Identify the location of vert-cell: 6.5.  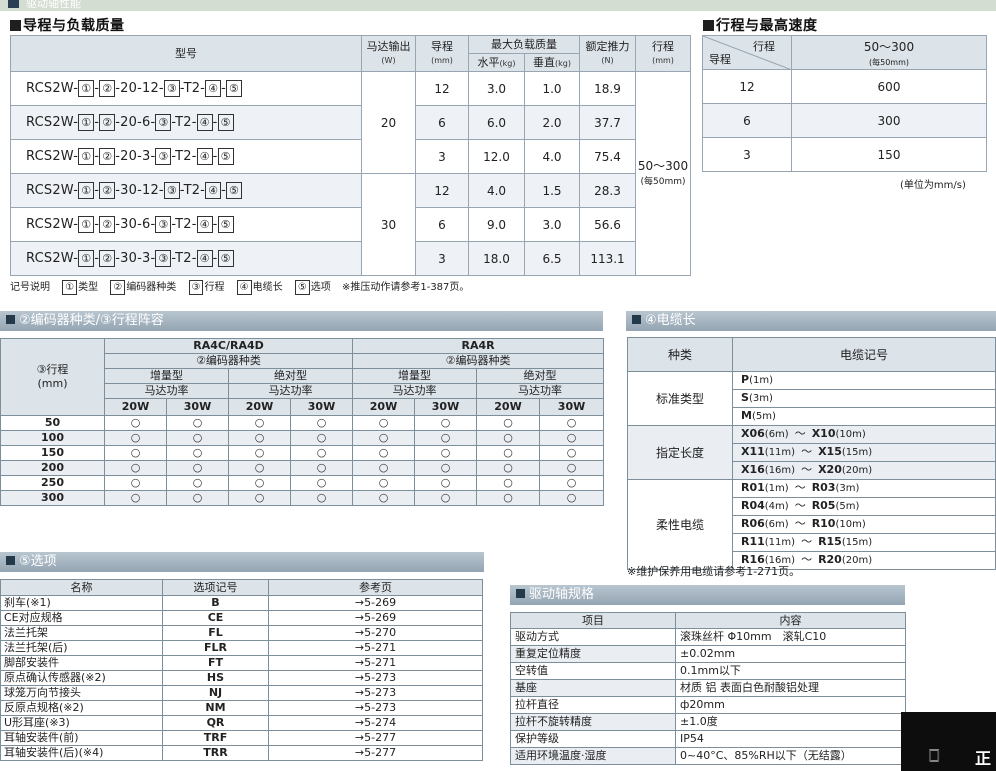
(552, 258).